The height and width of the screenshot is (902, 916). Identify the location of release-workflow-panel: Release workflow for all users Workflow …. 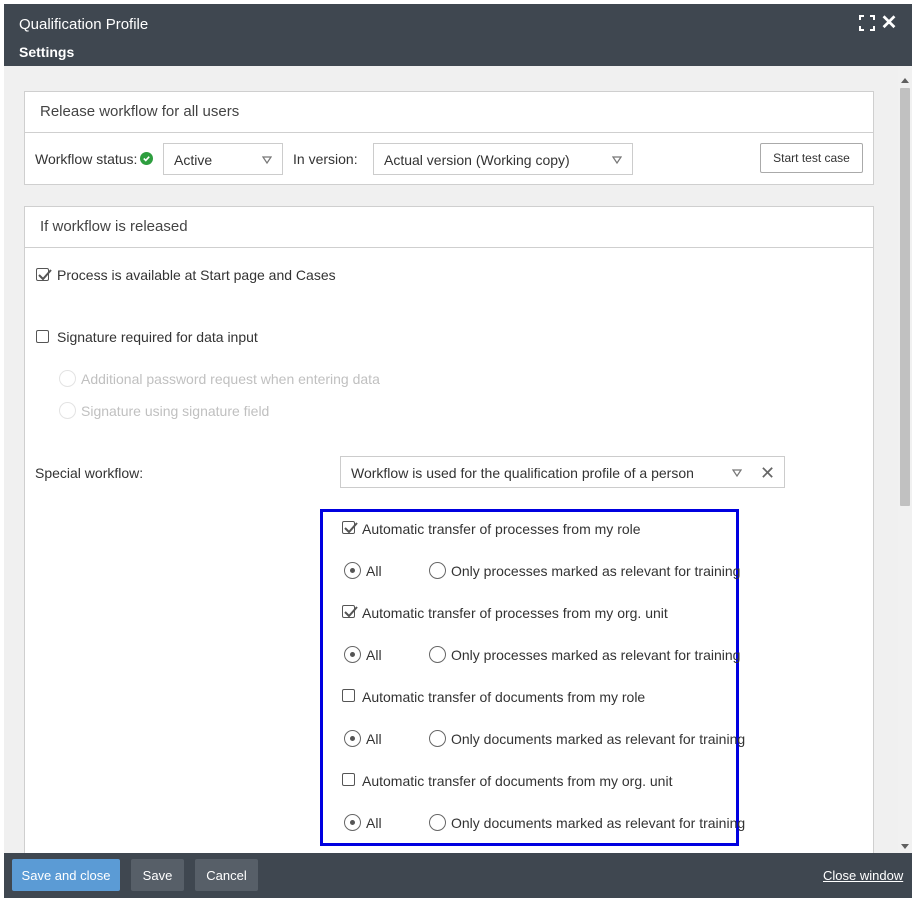
(449, 138).